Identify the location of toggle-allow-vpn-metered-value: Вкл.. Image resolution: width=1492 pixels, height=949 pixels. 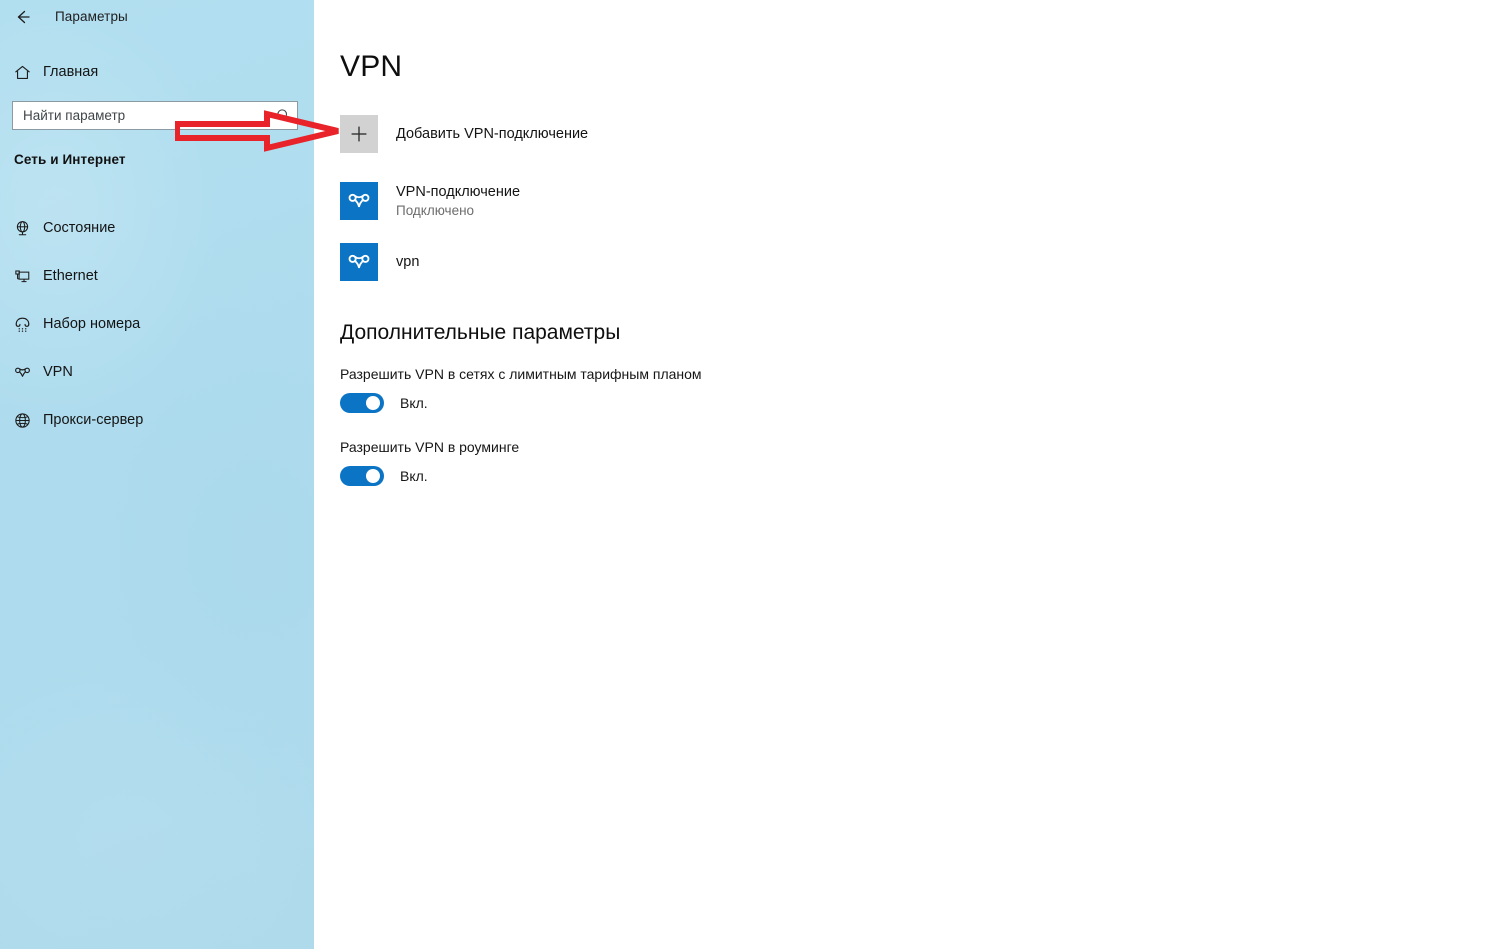
(414, 403).